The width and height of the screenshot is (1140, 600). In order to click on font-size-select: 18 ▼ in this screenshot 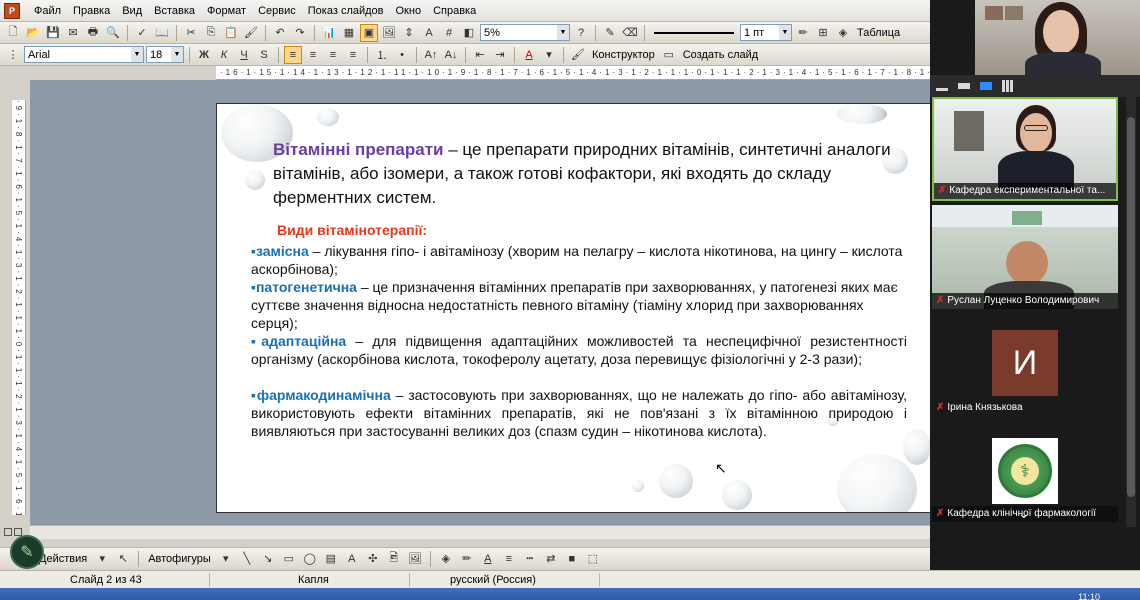, I will do `click(165, 54)`.